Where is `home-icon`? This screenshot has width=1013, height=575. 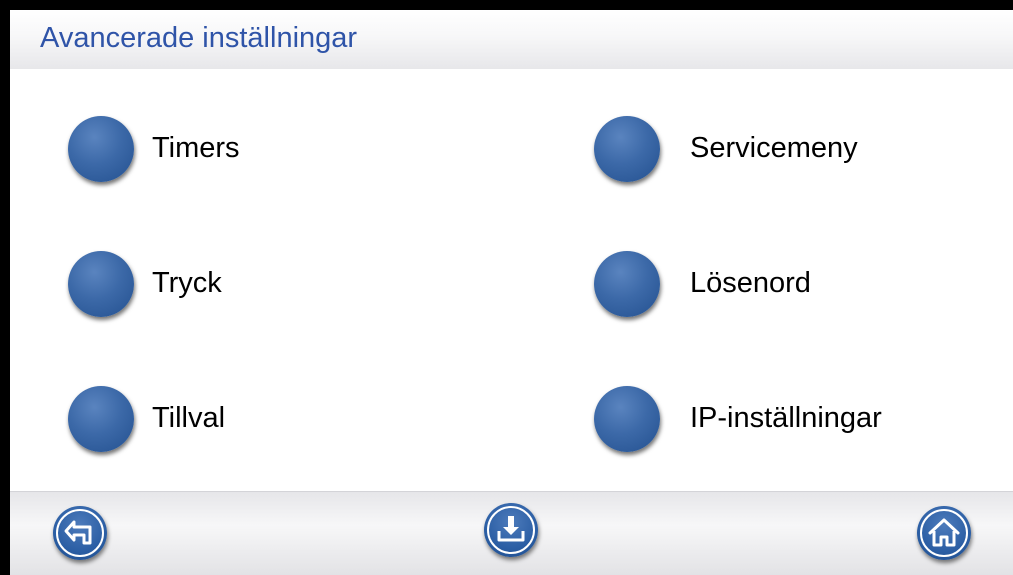 home-icon is located at coordinates (944, 532).